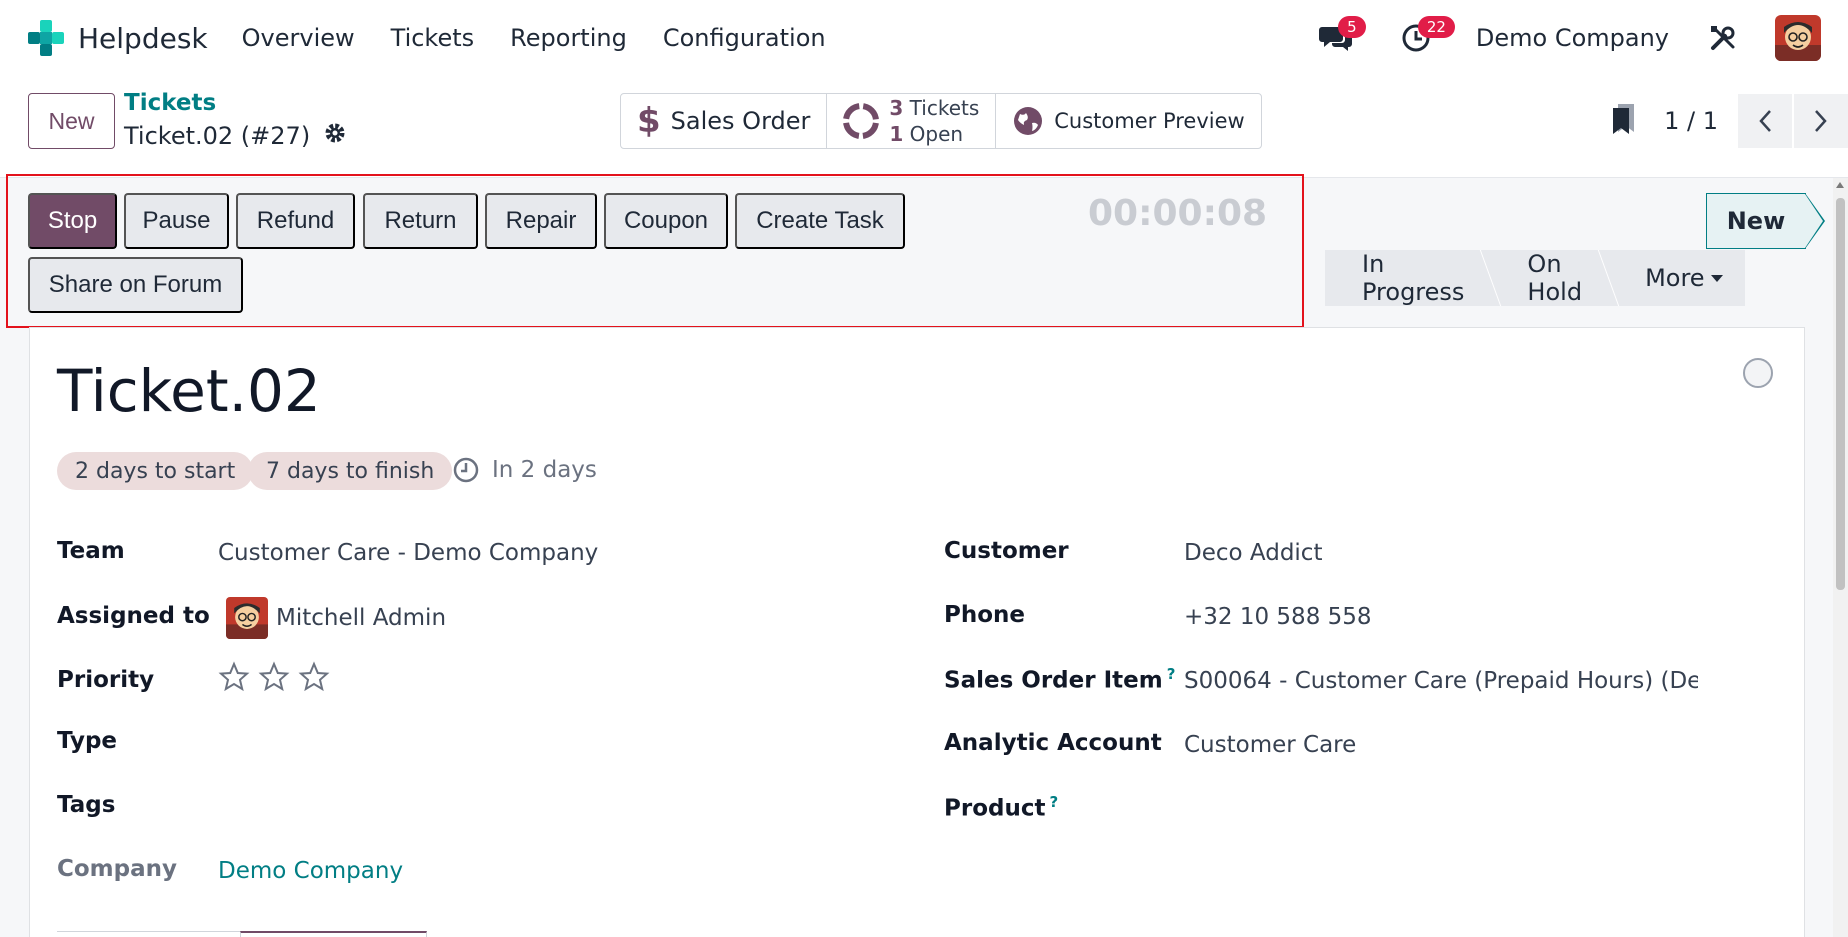  I want to click on customer-field: Deco Addict, so click(1253, 553).